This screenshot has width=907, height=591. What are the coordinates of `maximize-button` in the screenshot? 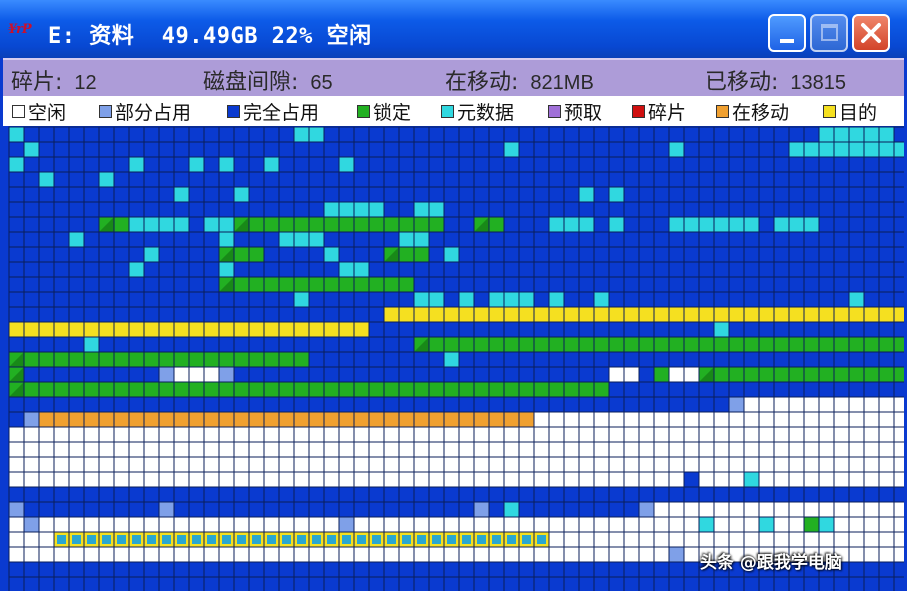 It's located at (829, 33).